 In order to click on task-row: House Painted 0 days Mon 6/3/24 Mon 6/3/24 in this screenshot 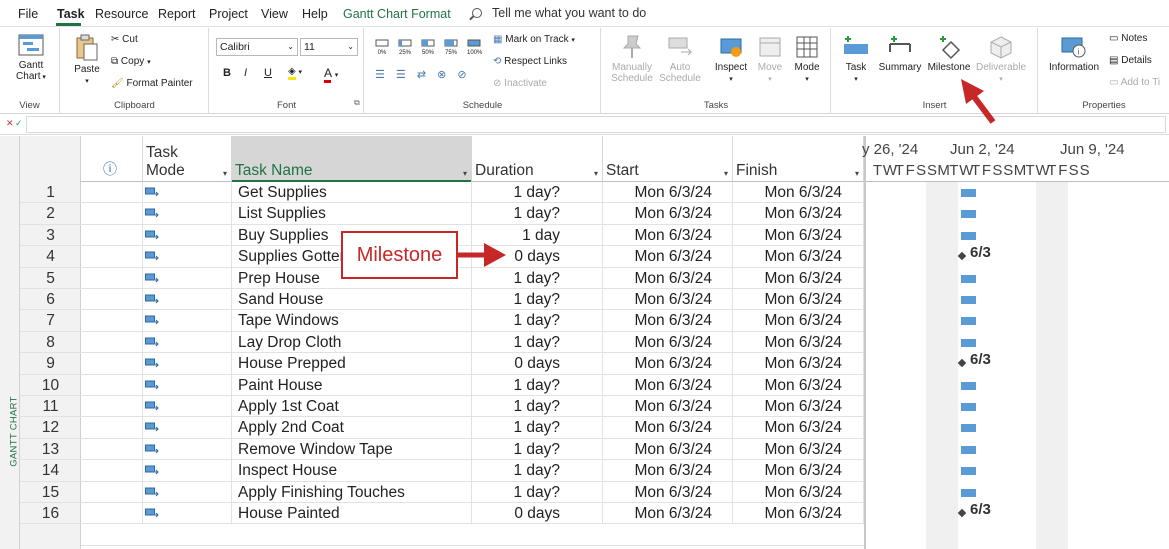, I will do `click(472, 514)`.